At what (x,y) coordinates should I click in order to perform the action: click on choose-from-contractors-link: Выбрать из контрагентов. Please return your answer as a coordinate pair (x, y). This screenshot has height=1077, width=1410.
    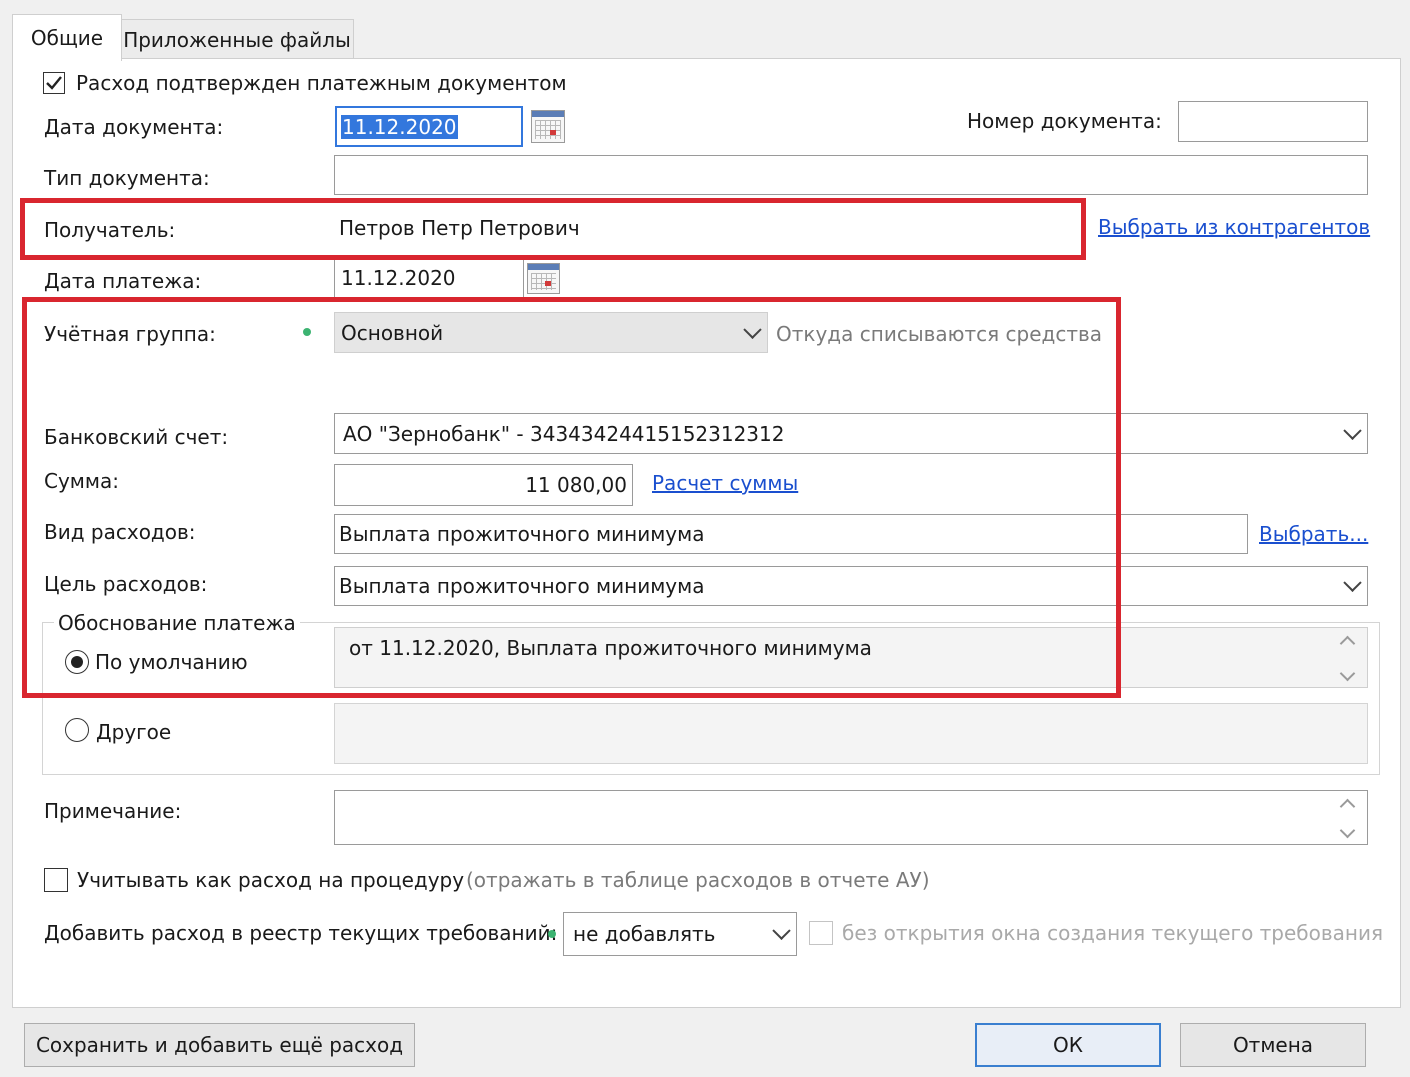
    Looking at the image, I should click on (1234, 227).